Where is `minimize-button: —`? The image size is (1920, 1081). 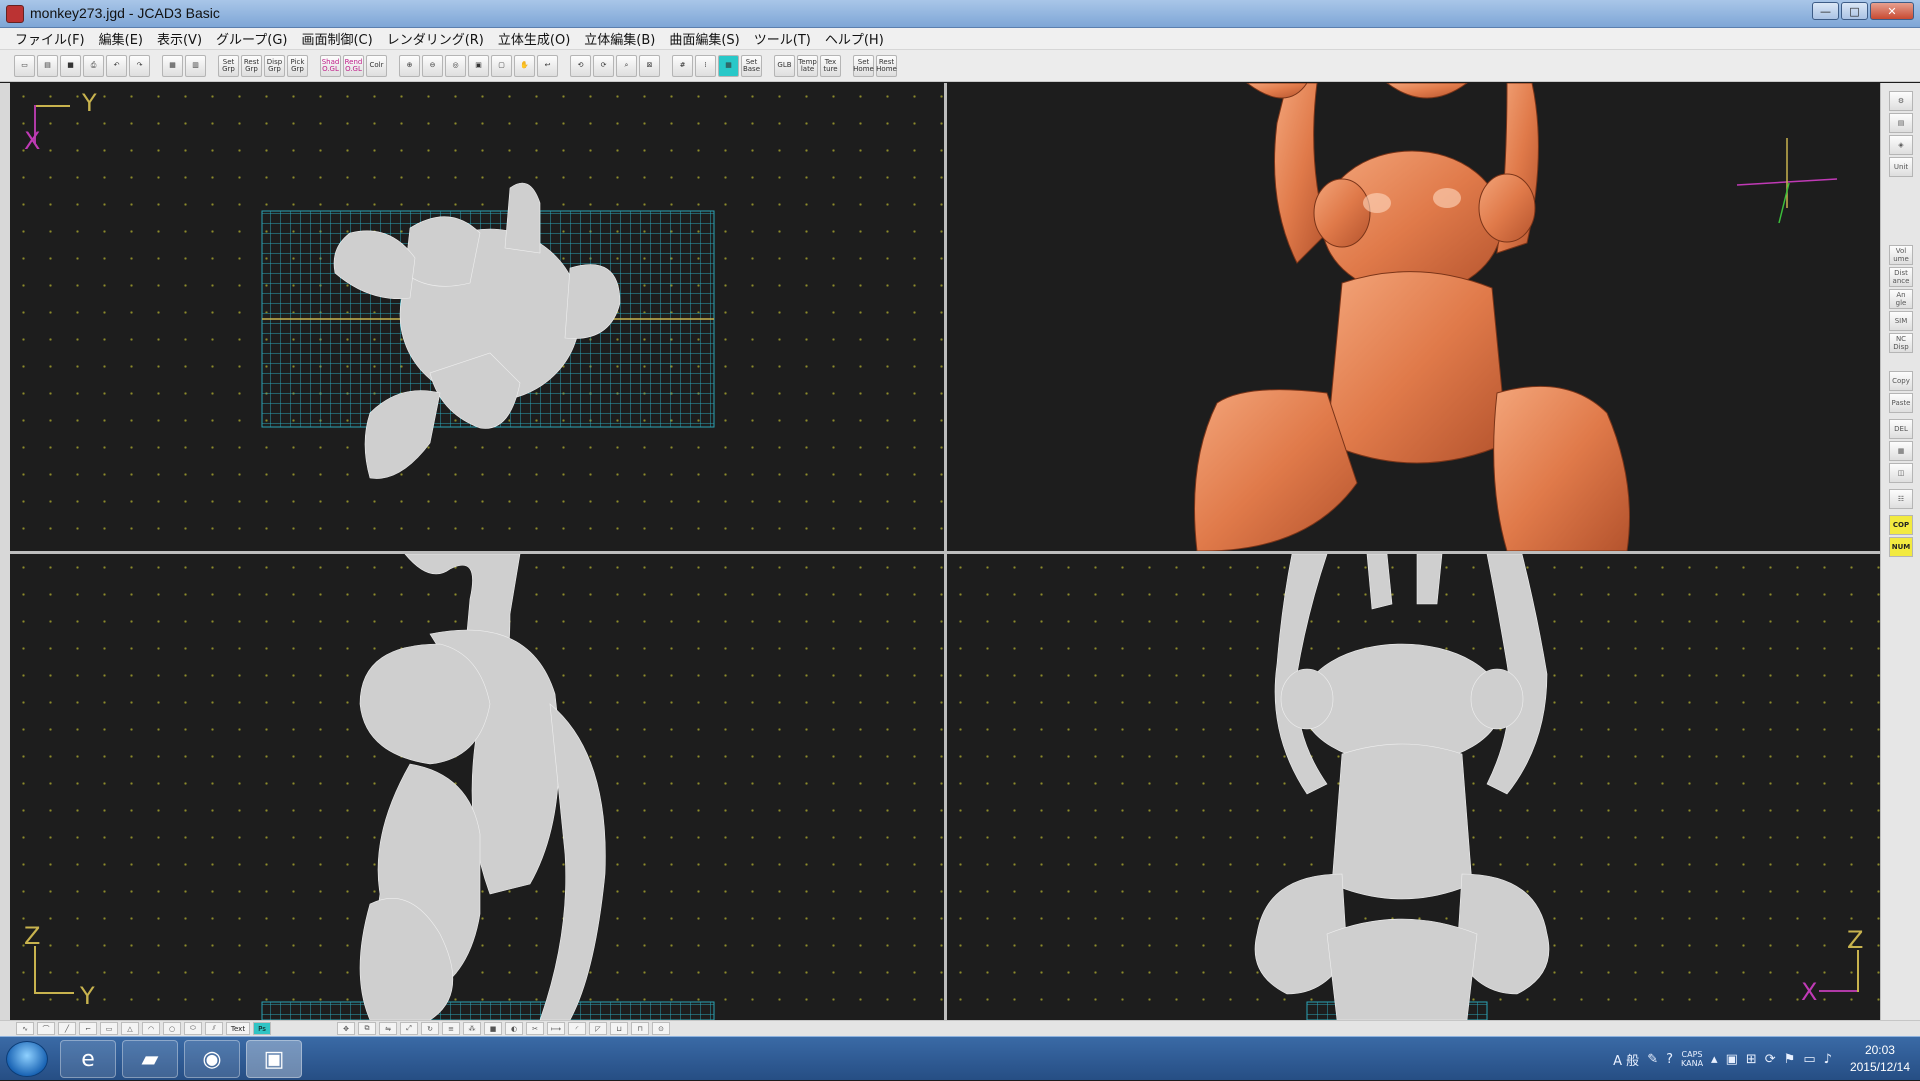
minimize-button: — is located at coordinates (1825, 11).